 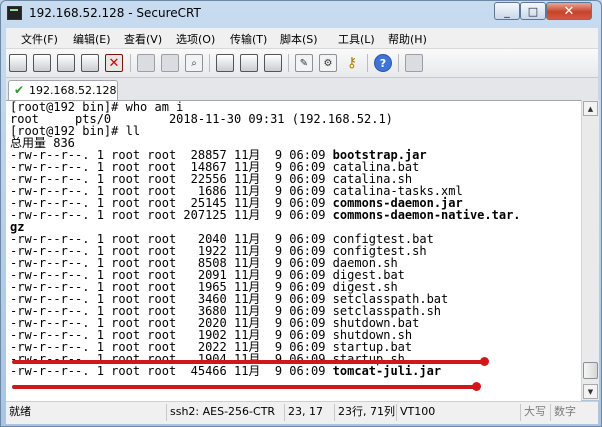 What do you see at coordinates (39, 39) in the screenshot?
I see `menu-file: 文件(F)` at bounding box center [39, 39].